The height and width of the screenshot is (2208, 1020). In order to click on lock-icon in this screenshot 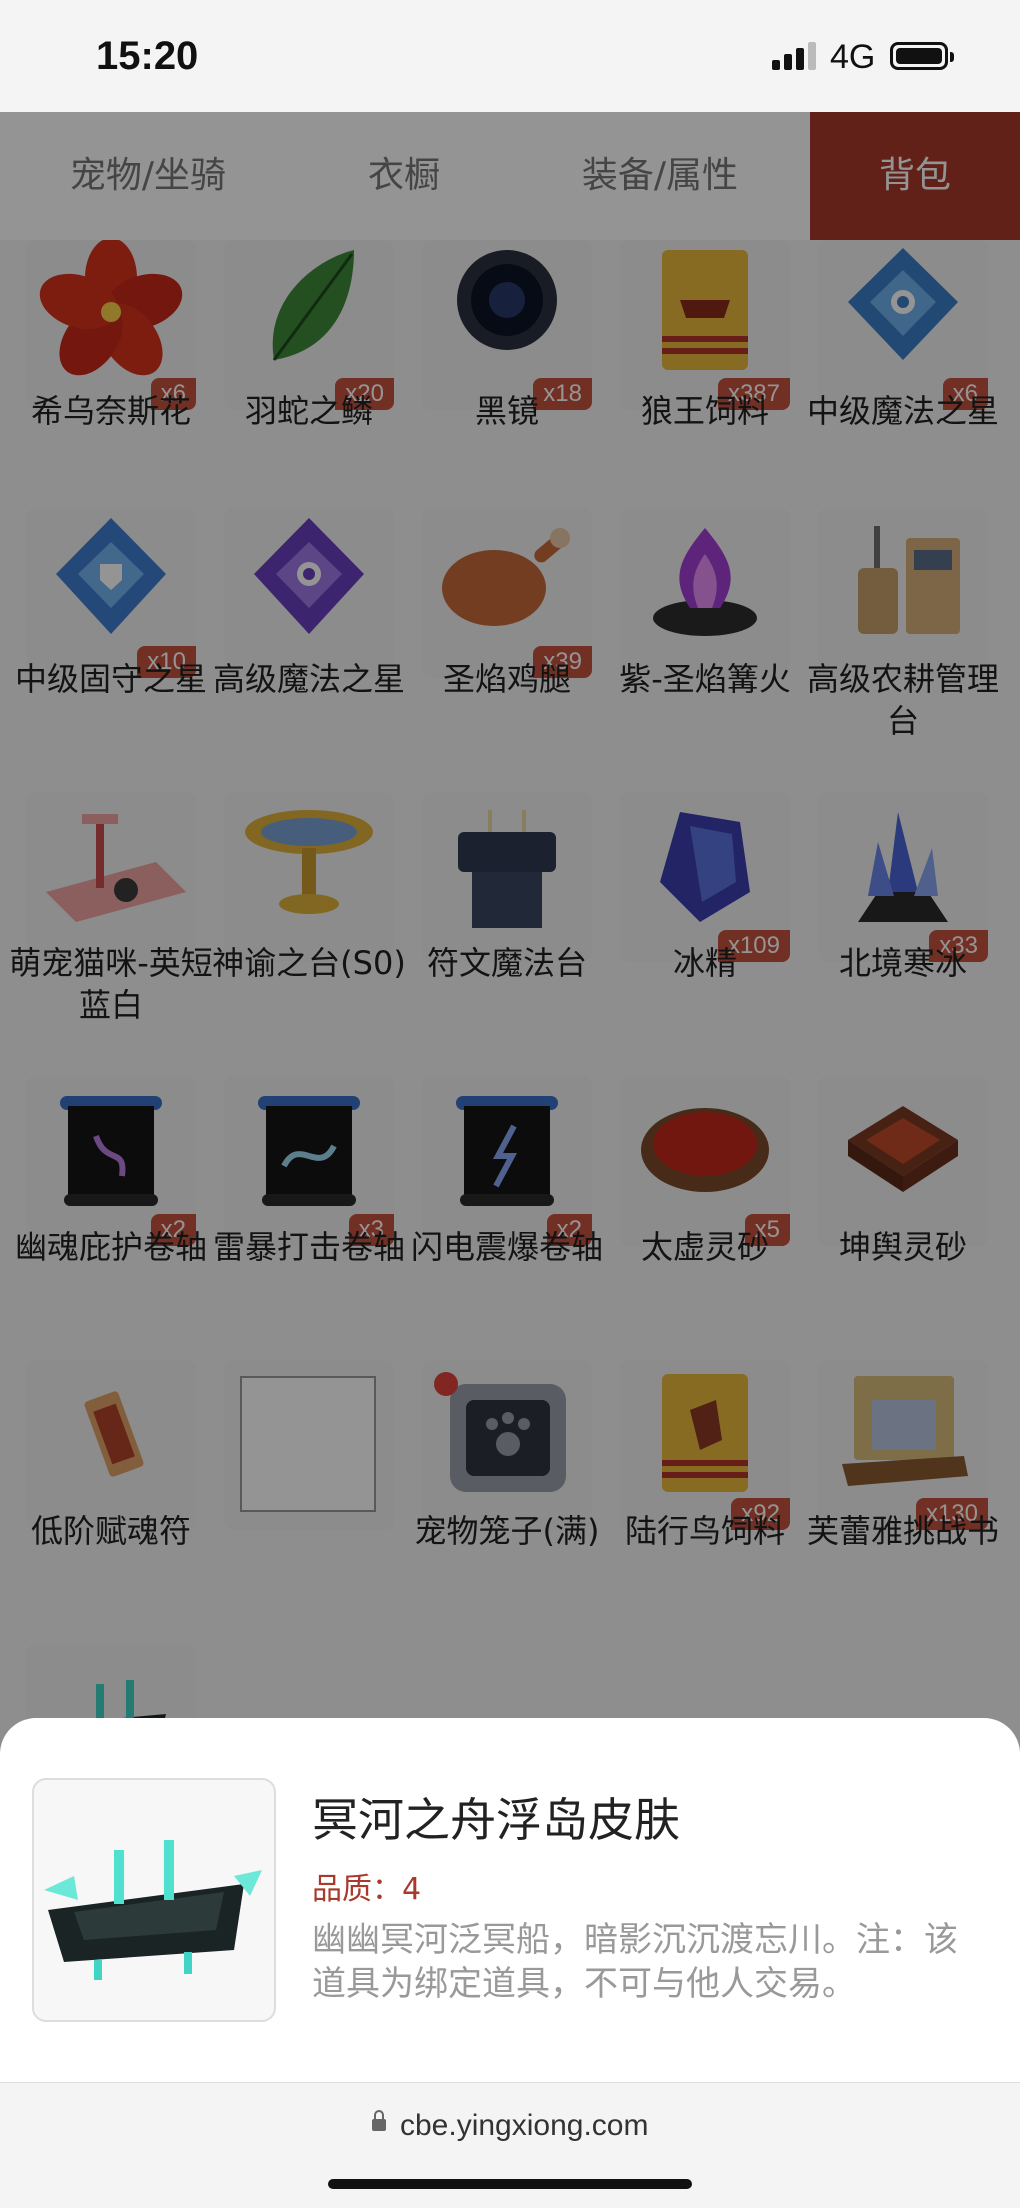, I will do `click(379, 2120)`.